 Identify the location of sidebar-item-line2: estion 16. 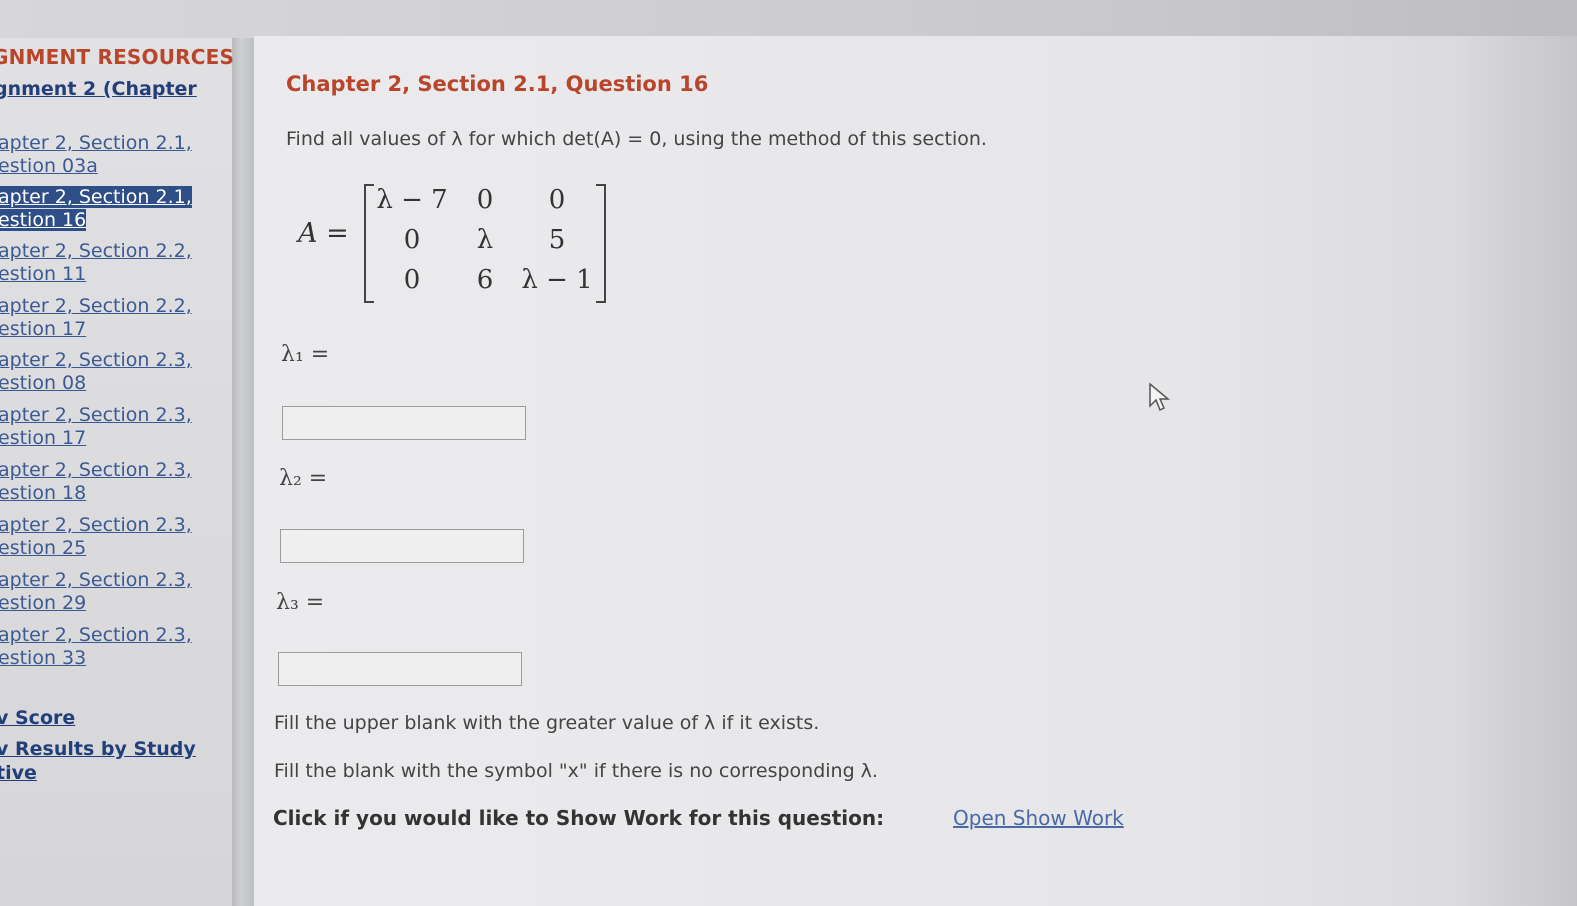
(43, 220).